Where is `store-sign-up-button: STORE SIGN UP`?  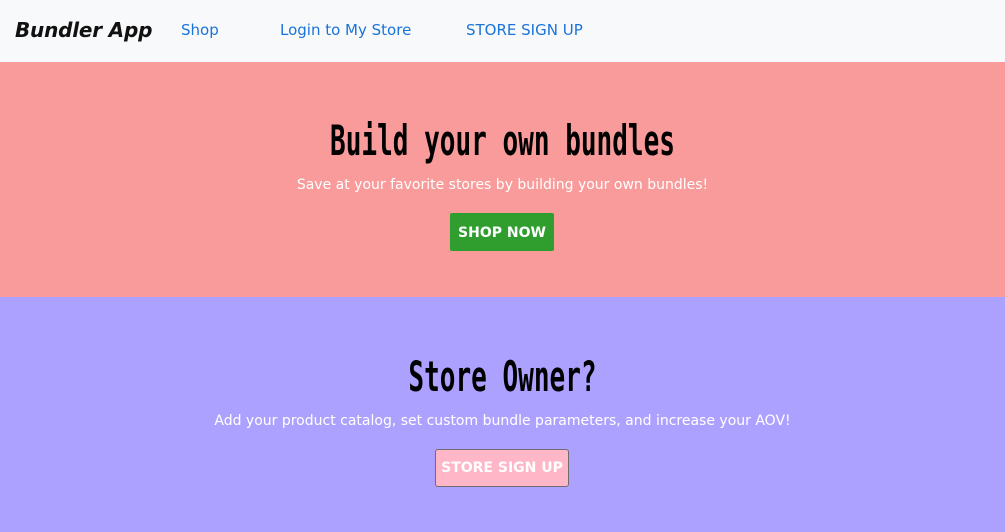
store-sign-up-button: STORE SIGN UP is located at coordinates (502, 468).